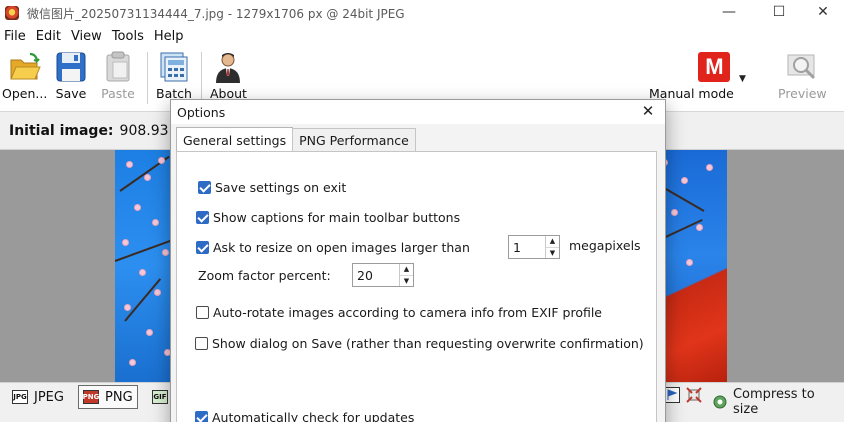 The height and width of the screenshot is (422, 844). Describe the element at coordinates (202, 247) in the screenshot. I see `ask-resize-checkbox` at that location.